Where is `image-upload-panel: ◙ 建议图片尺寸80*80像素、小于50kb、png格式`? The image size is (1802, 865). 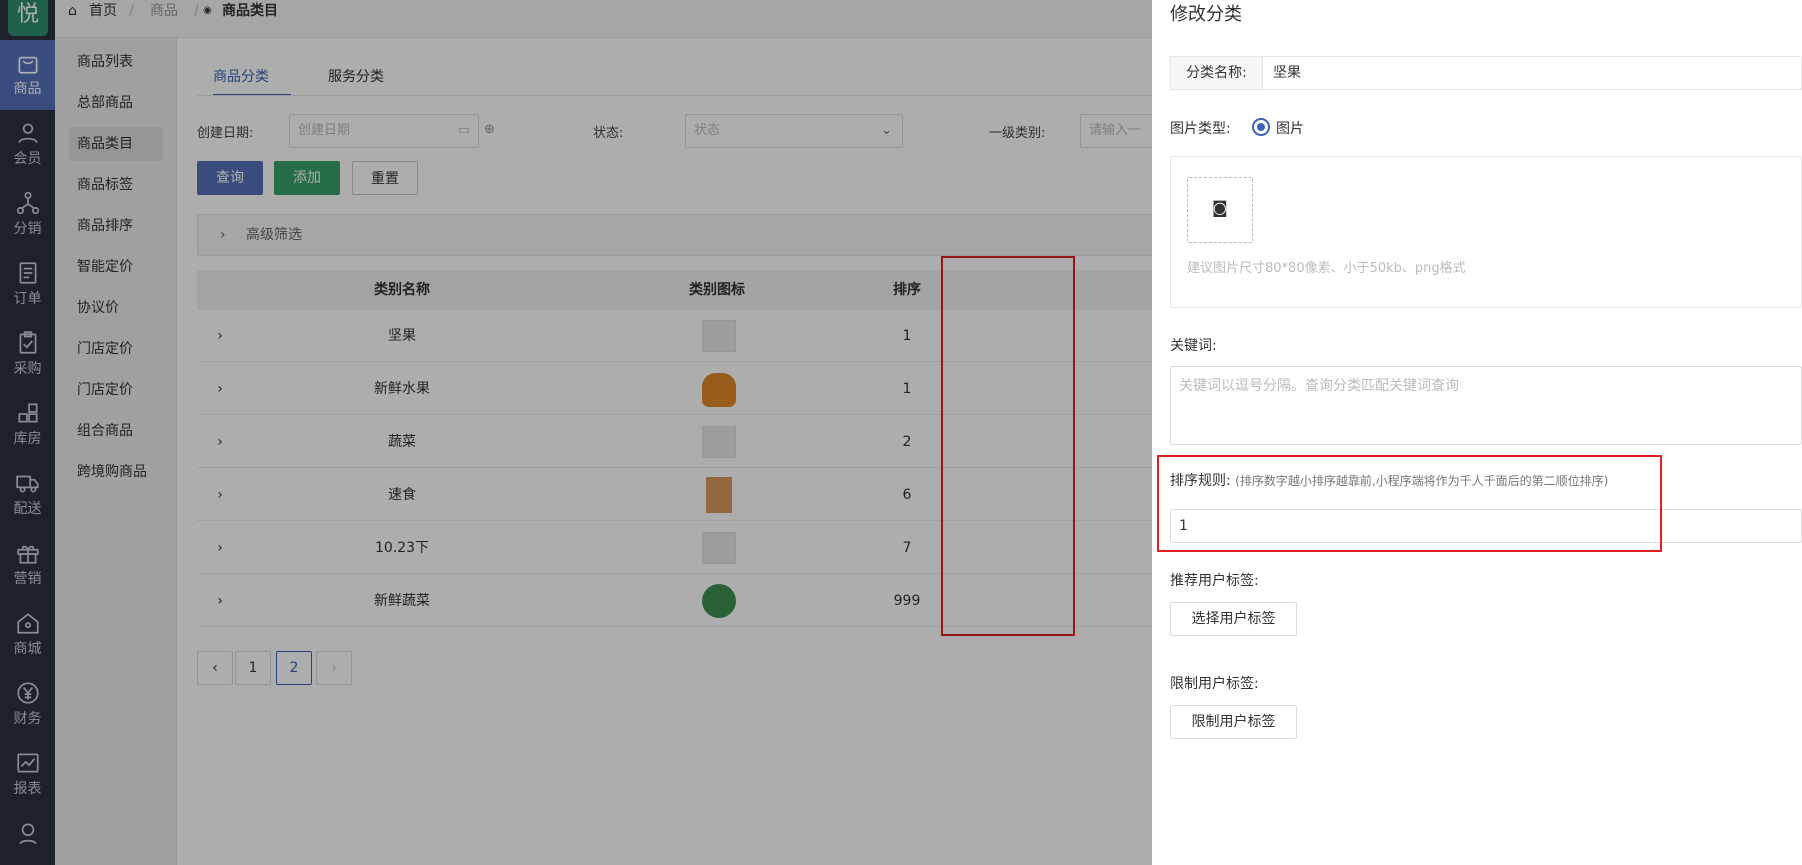 image-upload-panel: ◙ 建议图片尺寸80*80像素、小于50kb、png格式 is located at coordinates (1486, 232).